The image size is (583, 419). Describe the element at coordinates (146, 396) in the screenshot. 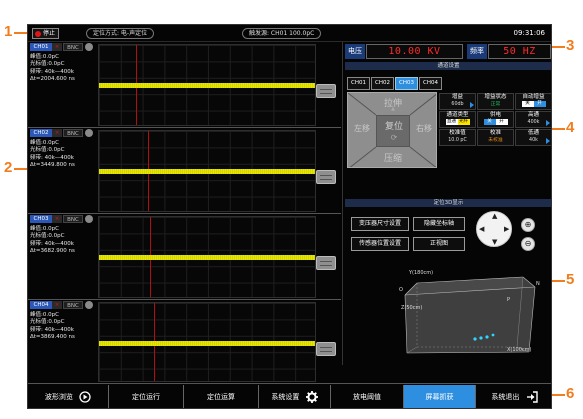

I see `locate-run-button: 定位运行` at that location.